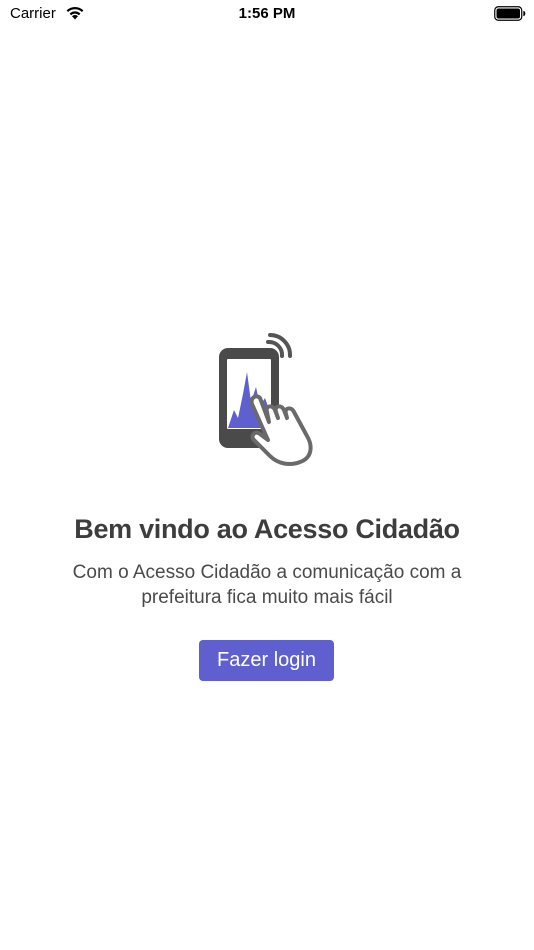  Describe the element at coordinates (266, 399) in the screenshot. I see `phone-touch-icon` at that location.